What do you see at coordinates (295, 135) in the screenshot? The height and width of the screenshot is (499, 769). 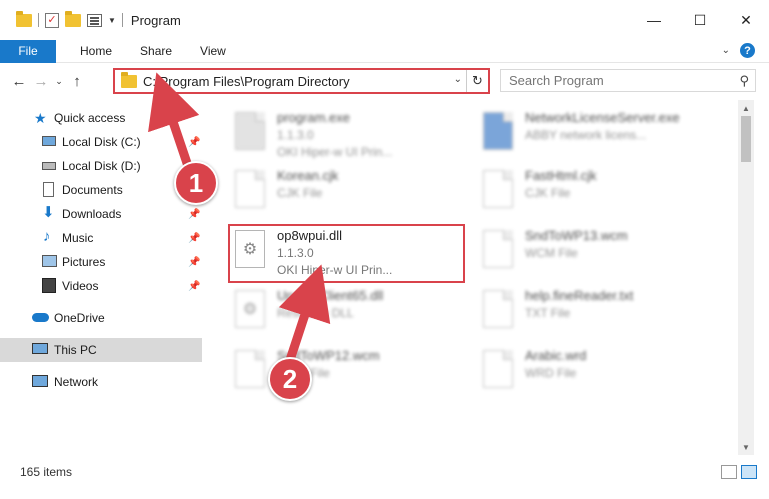 I see `file-version: 1.1.3.0` at bounding box center [295, 135].